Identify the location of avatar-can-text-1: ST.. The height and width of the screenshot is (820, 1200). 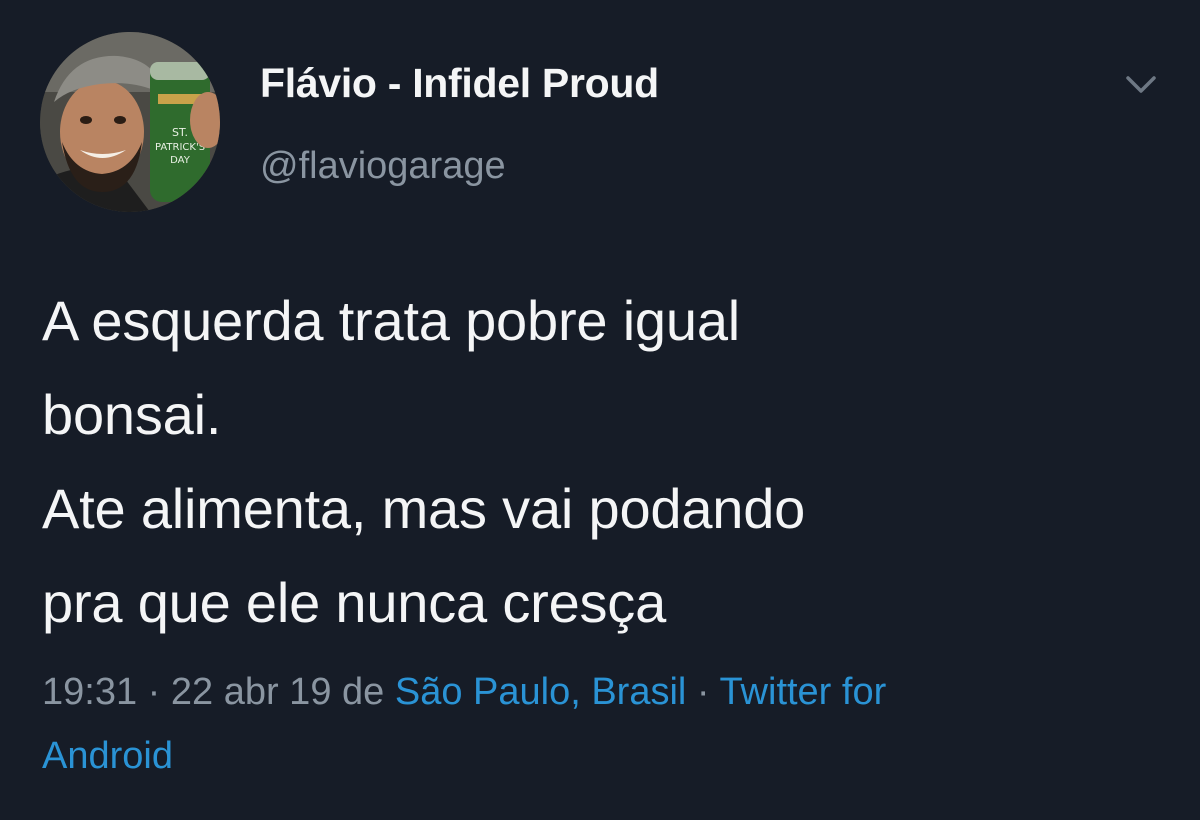
(180, 132).